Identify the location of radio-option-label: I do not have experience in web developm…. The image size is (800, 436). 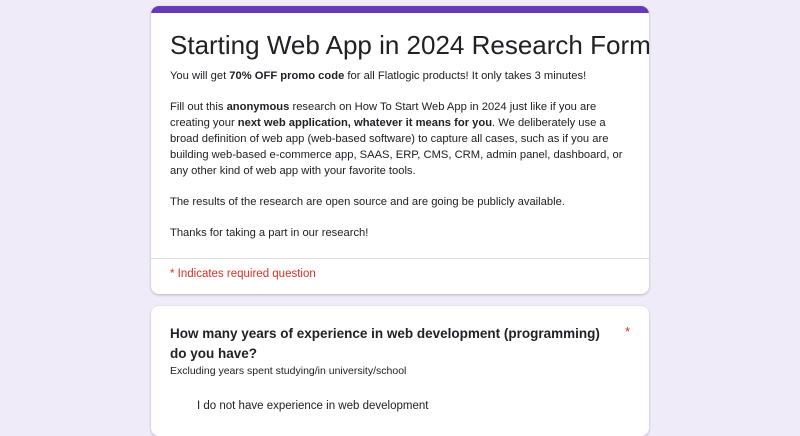
(313, 406).